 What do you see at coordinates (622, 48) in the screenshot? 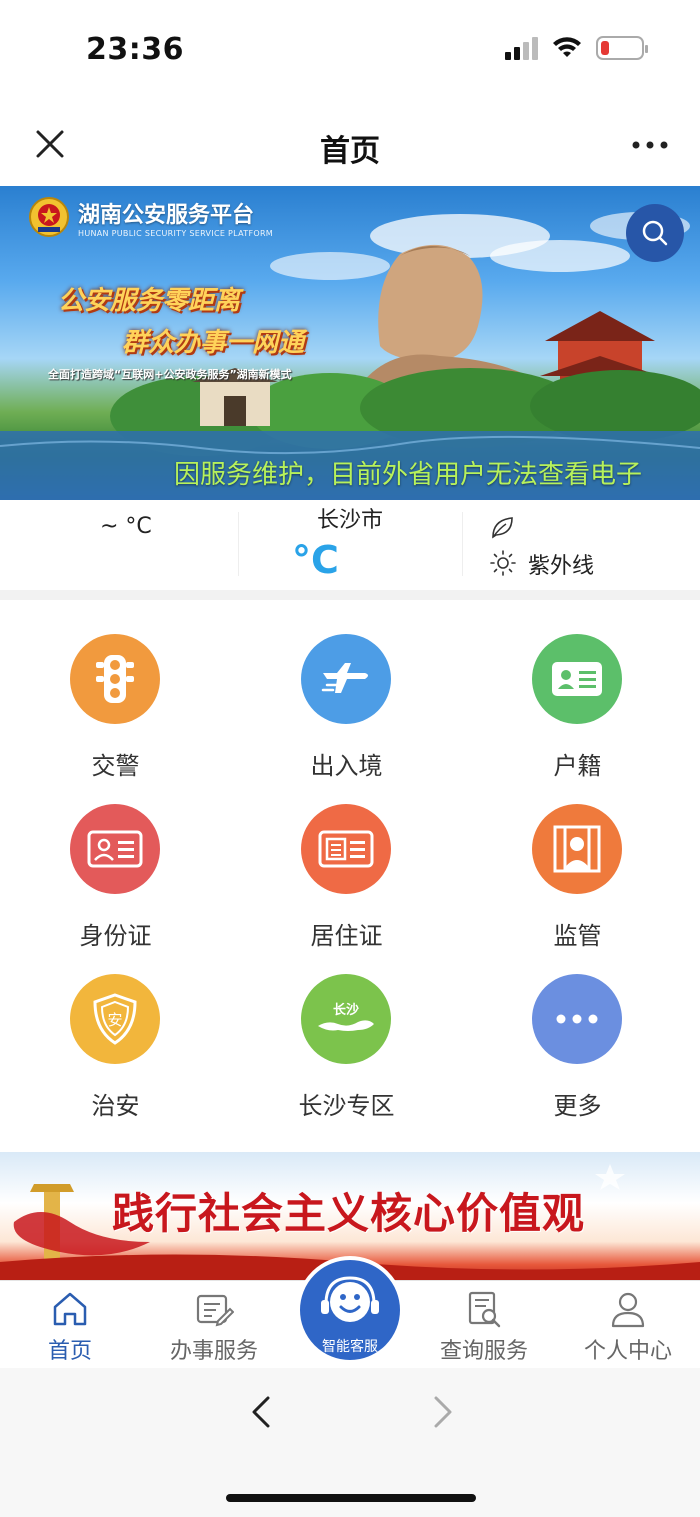
I see `battery-icon` at bounding box center [622, 48].